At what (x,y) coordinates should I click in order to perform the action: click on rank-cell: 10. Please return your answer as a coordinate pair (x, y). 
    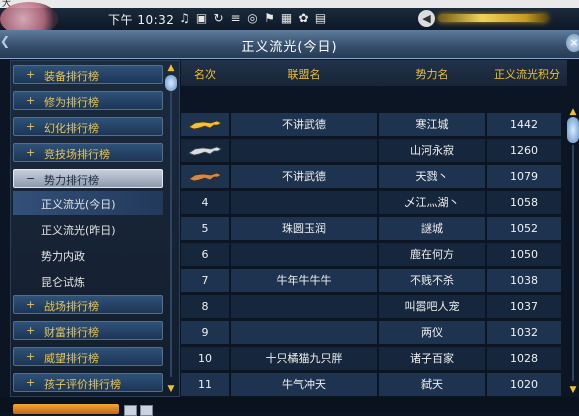
    Looking at the image, I should click on (205, 358).